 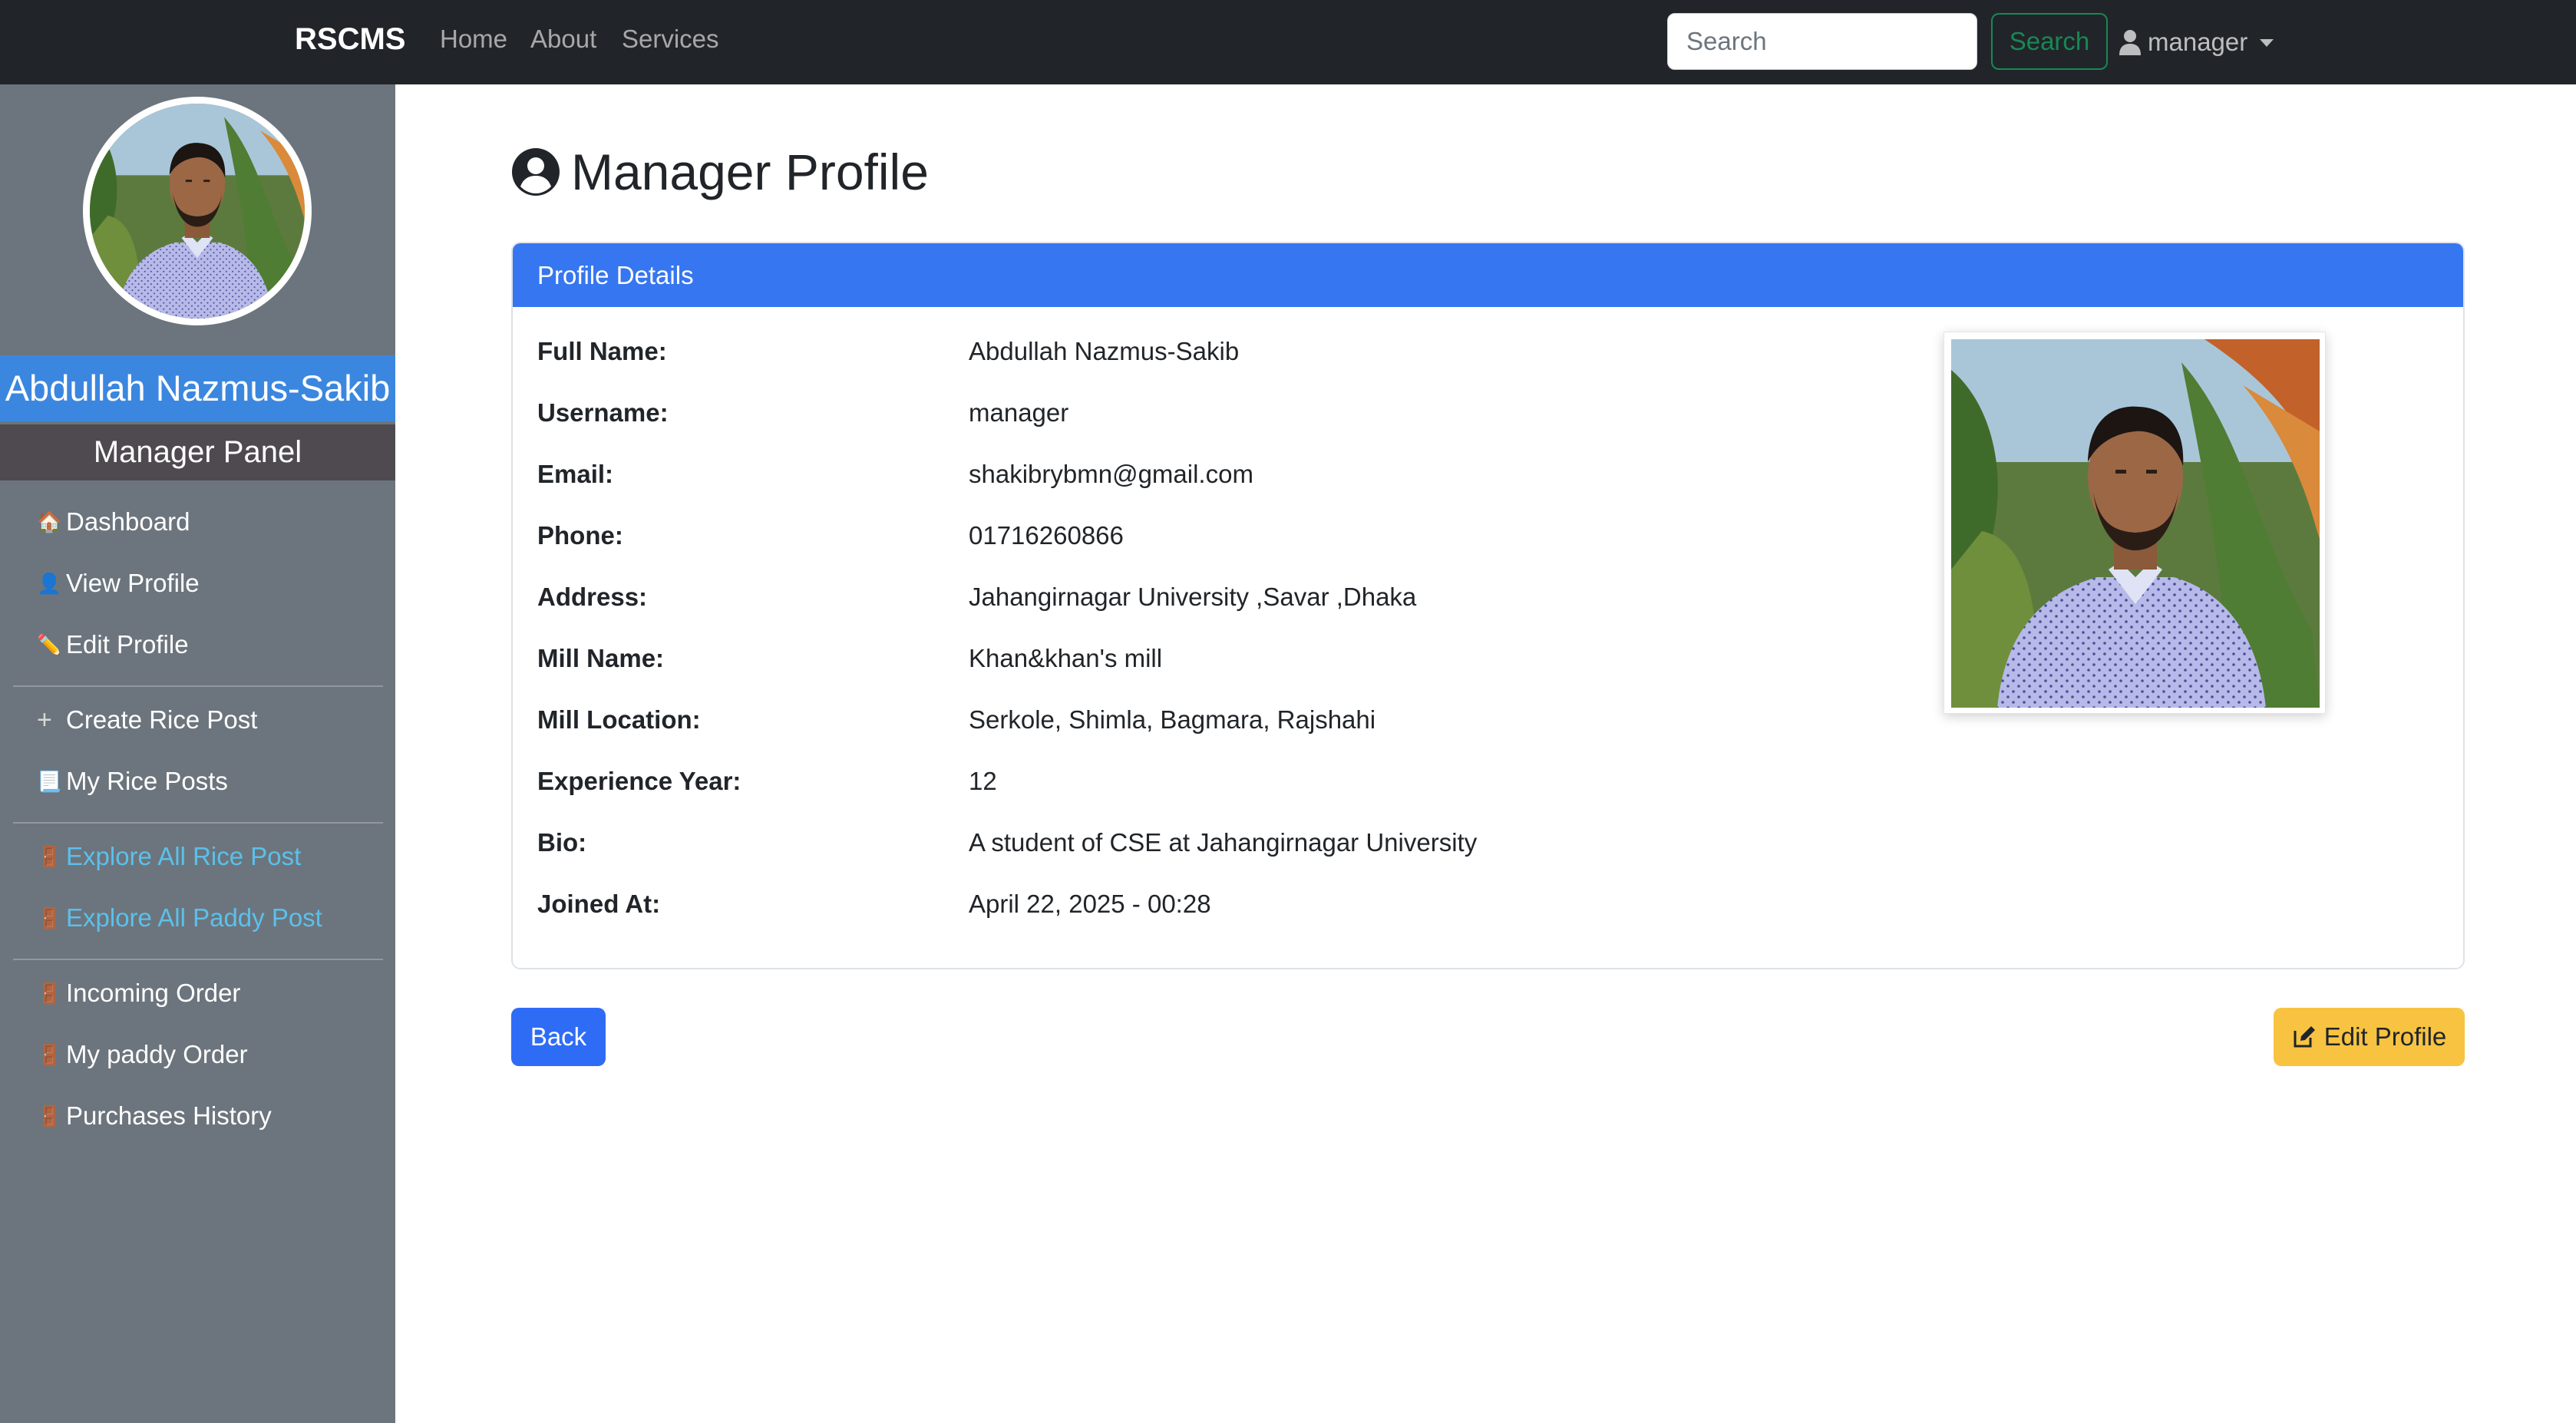 What do you see at coordinates (536, 172) in the screenshot?
I see `user-circle-icon` at bounding box center [536, 172].